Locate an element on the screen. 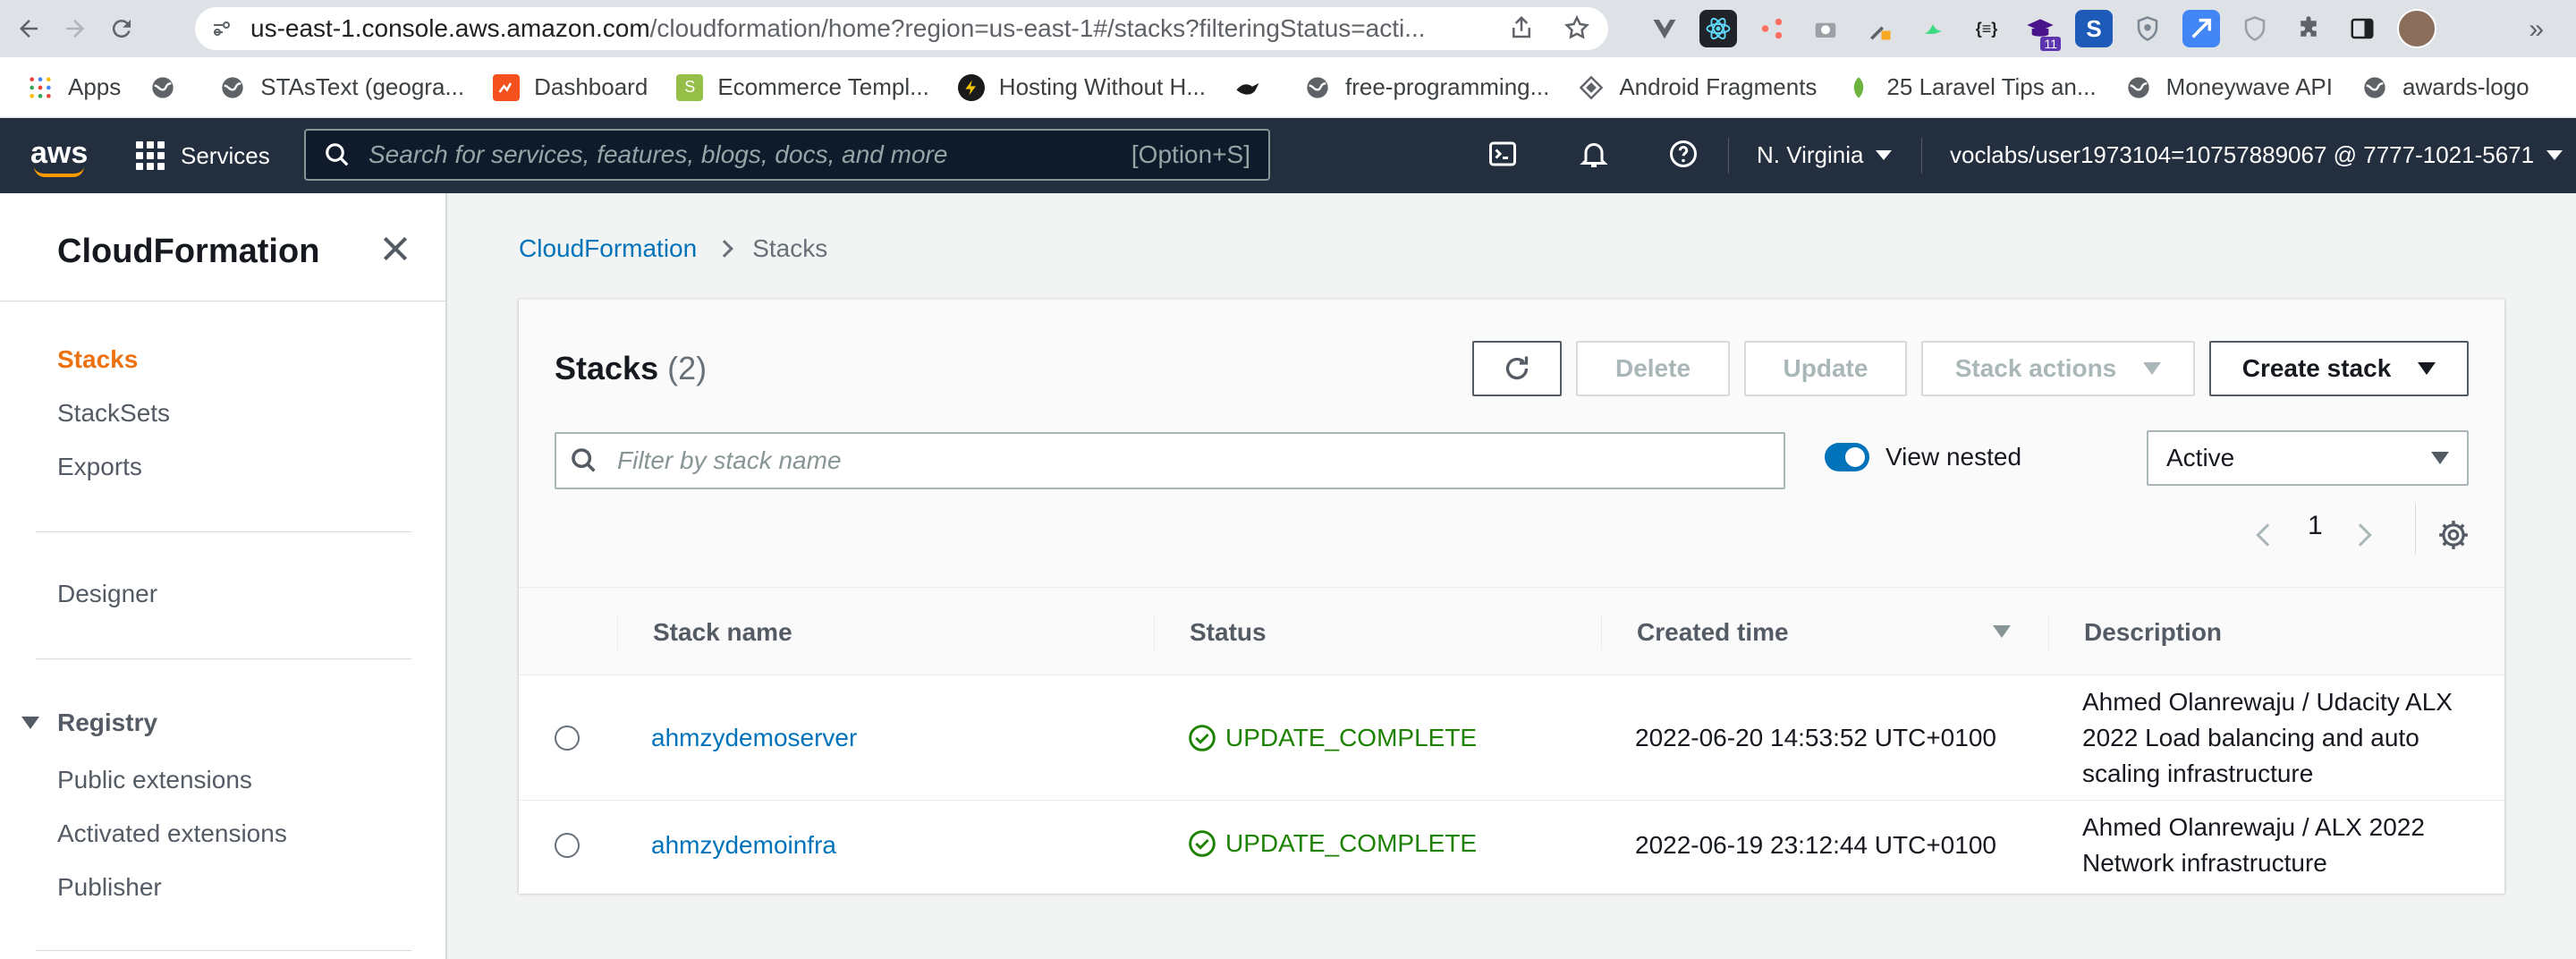  forward-arrow-icon is located at coordinates (75, 29).